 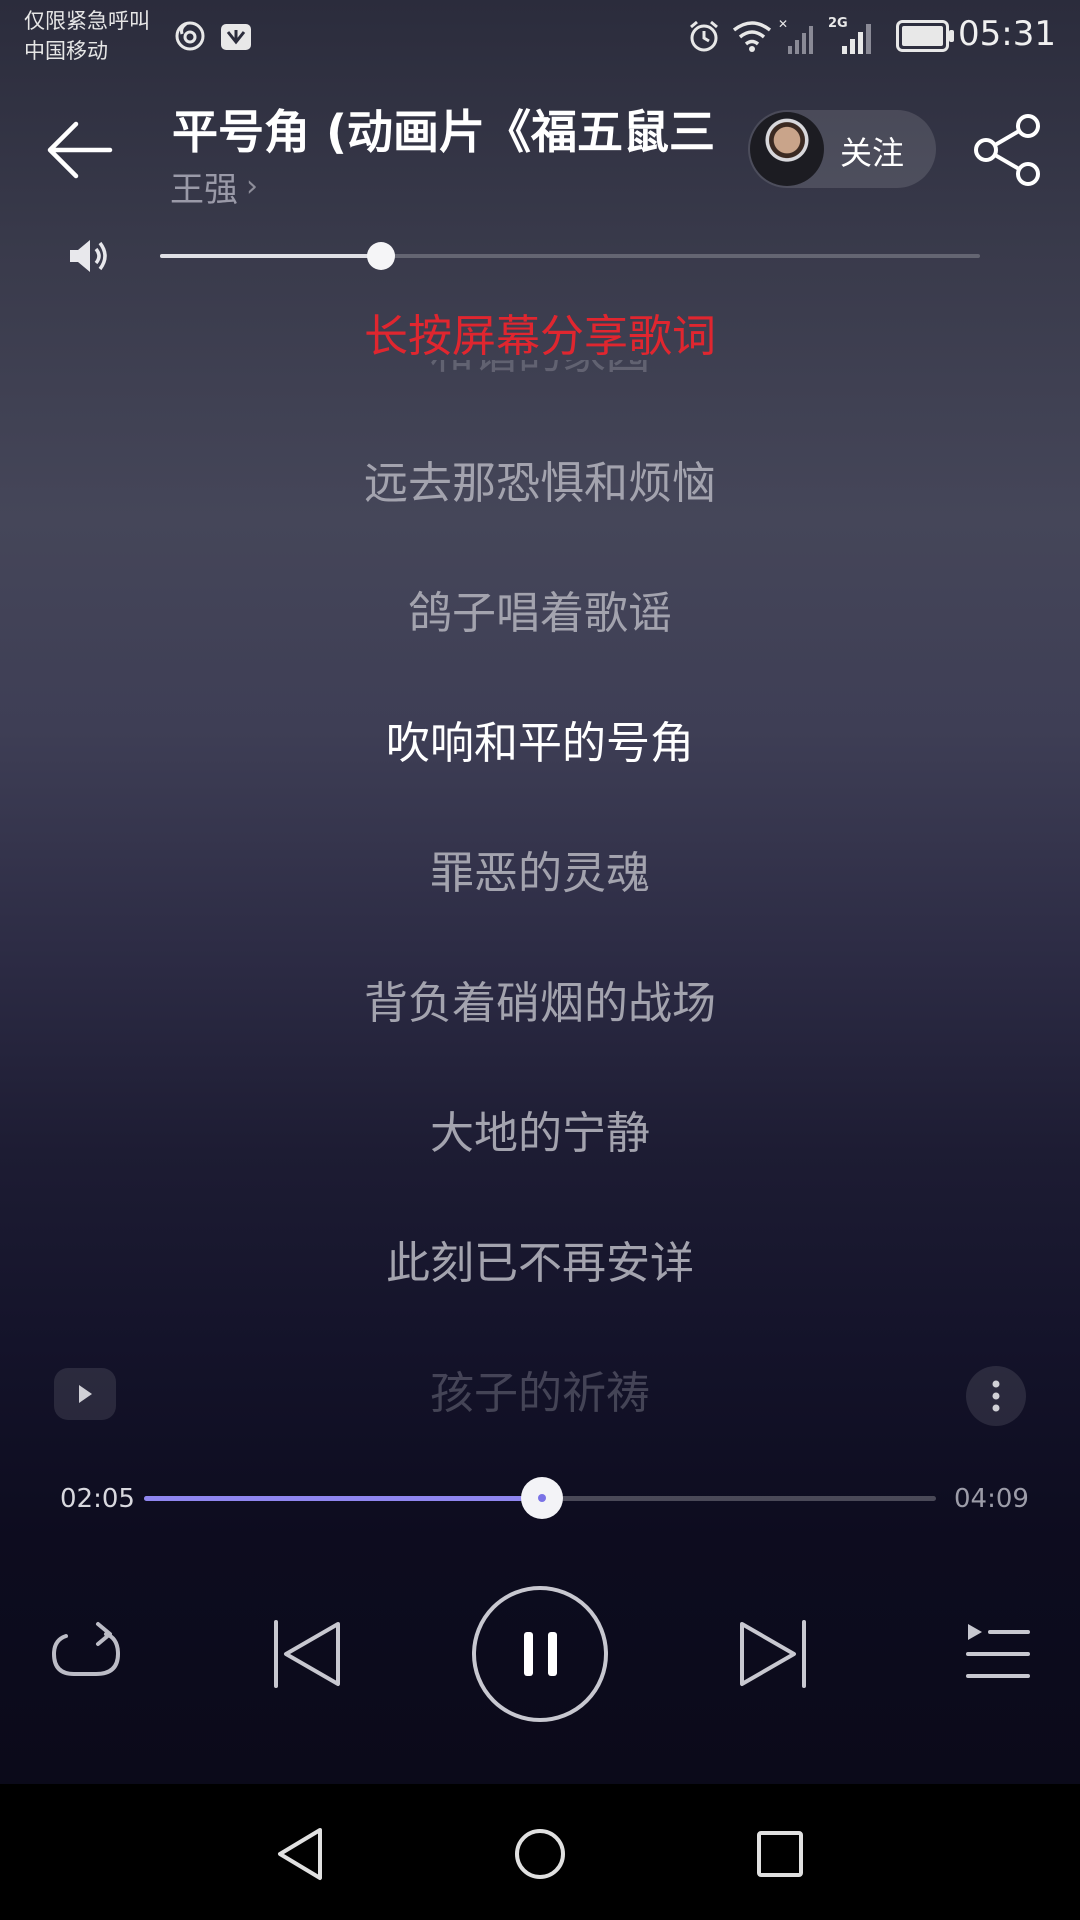 I want to click on volume-slider, so click(x=570, y=256).